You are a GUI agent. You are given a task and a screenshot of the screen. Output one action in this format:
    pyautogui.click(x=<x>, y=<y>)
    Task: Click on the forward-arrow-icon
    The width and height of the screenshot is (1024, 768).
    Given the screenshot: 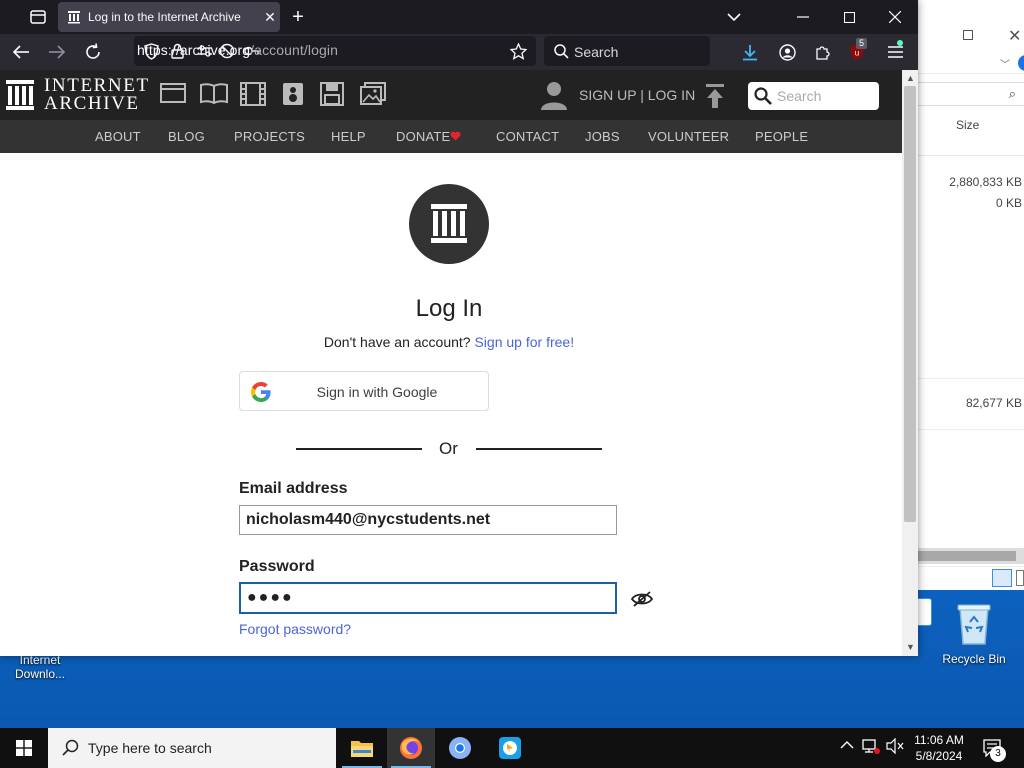 What is the action you would take?
    pyautogui.click(x=57, y=52)
    